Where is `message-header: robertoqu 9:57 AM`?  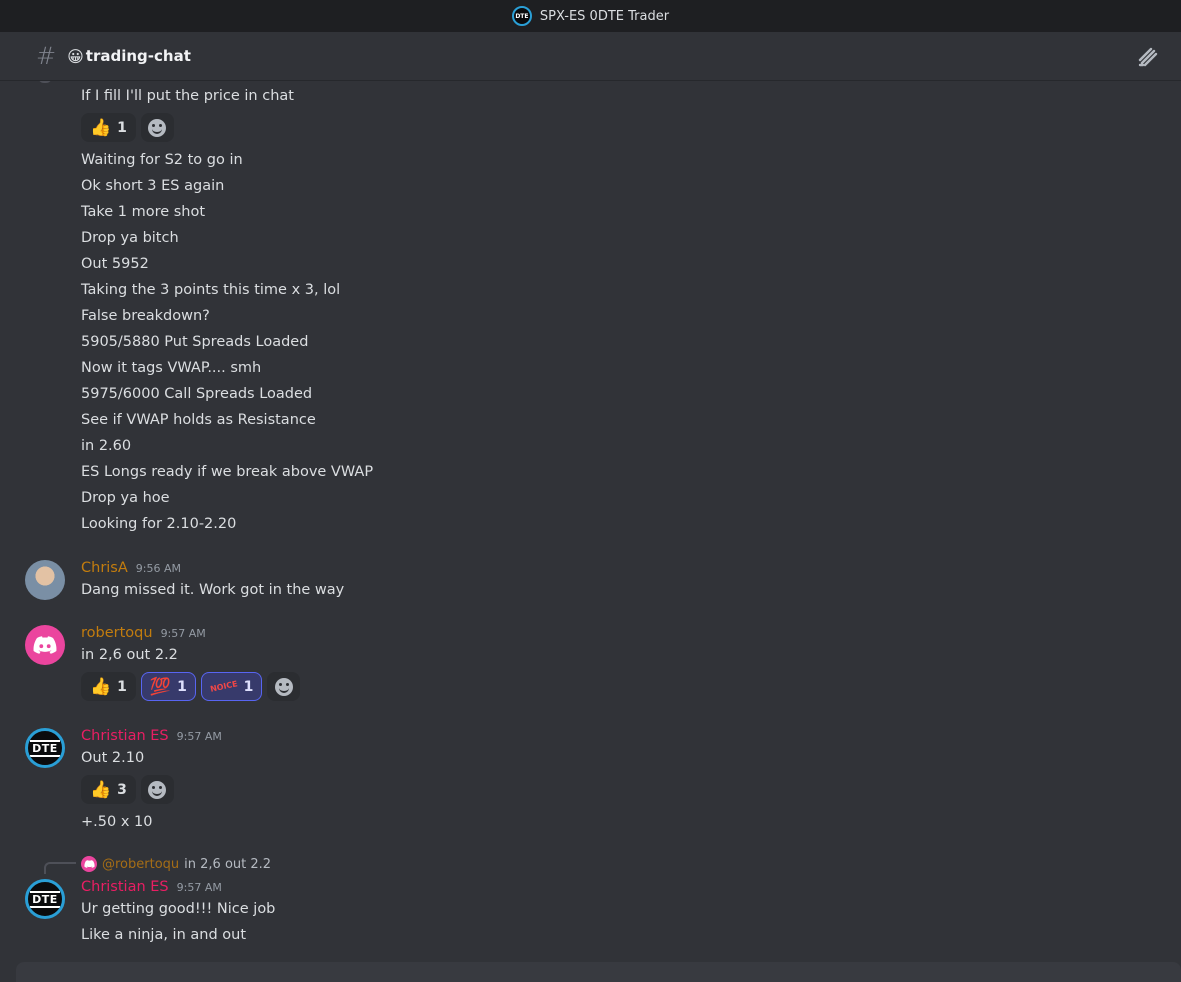 message-header: robertoqu 9:57 AM is located at coordinates (143, 633).